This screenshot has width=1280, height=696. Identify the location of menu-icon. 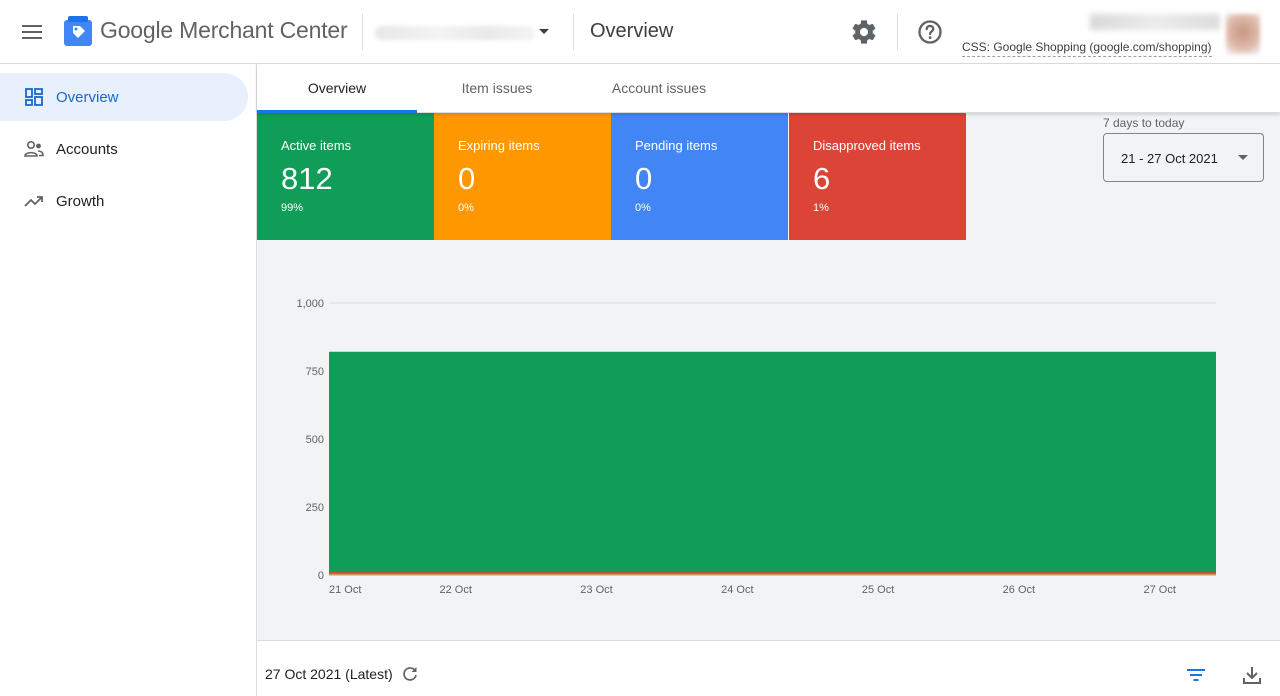
(32, 32).